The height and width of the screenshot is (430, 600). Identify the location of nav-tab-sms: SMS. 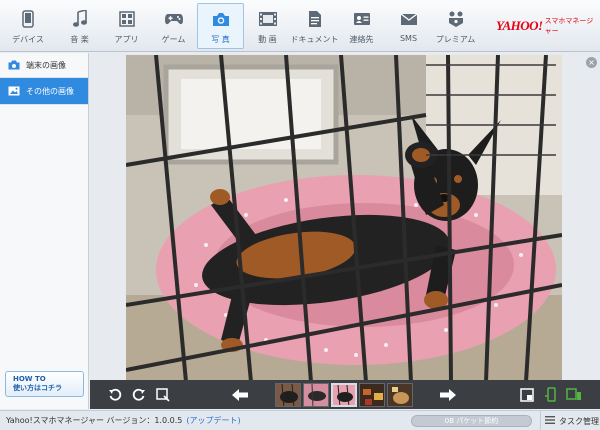
(408, 26).